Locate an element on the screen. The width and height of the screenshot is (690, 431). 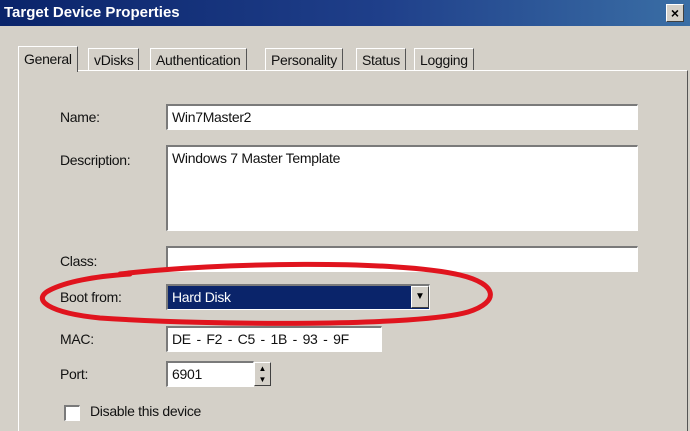
description-label: Description: is located at coordinates (95, 160).